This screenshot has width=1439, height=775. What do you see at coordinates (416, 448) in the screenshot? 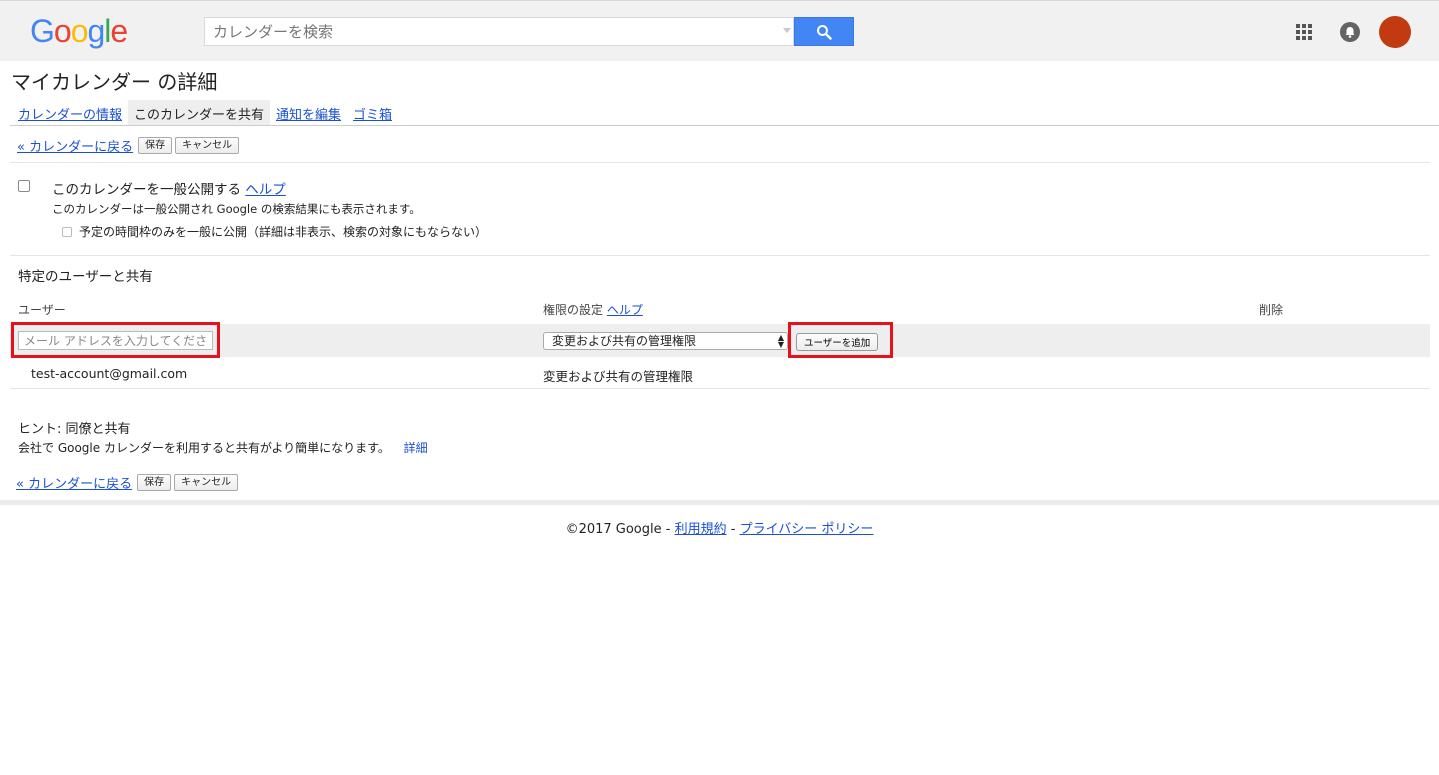
I see `hint-details-link: 詳細` at bounding box center [416, 448].